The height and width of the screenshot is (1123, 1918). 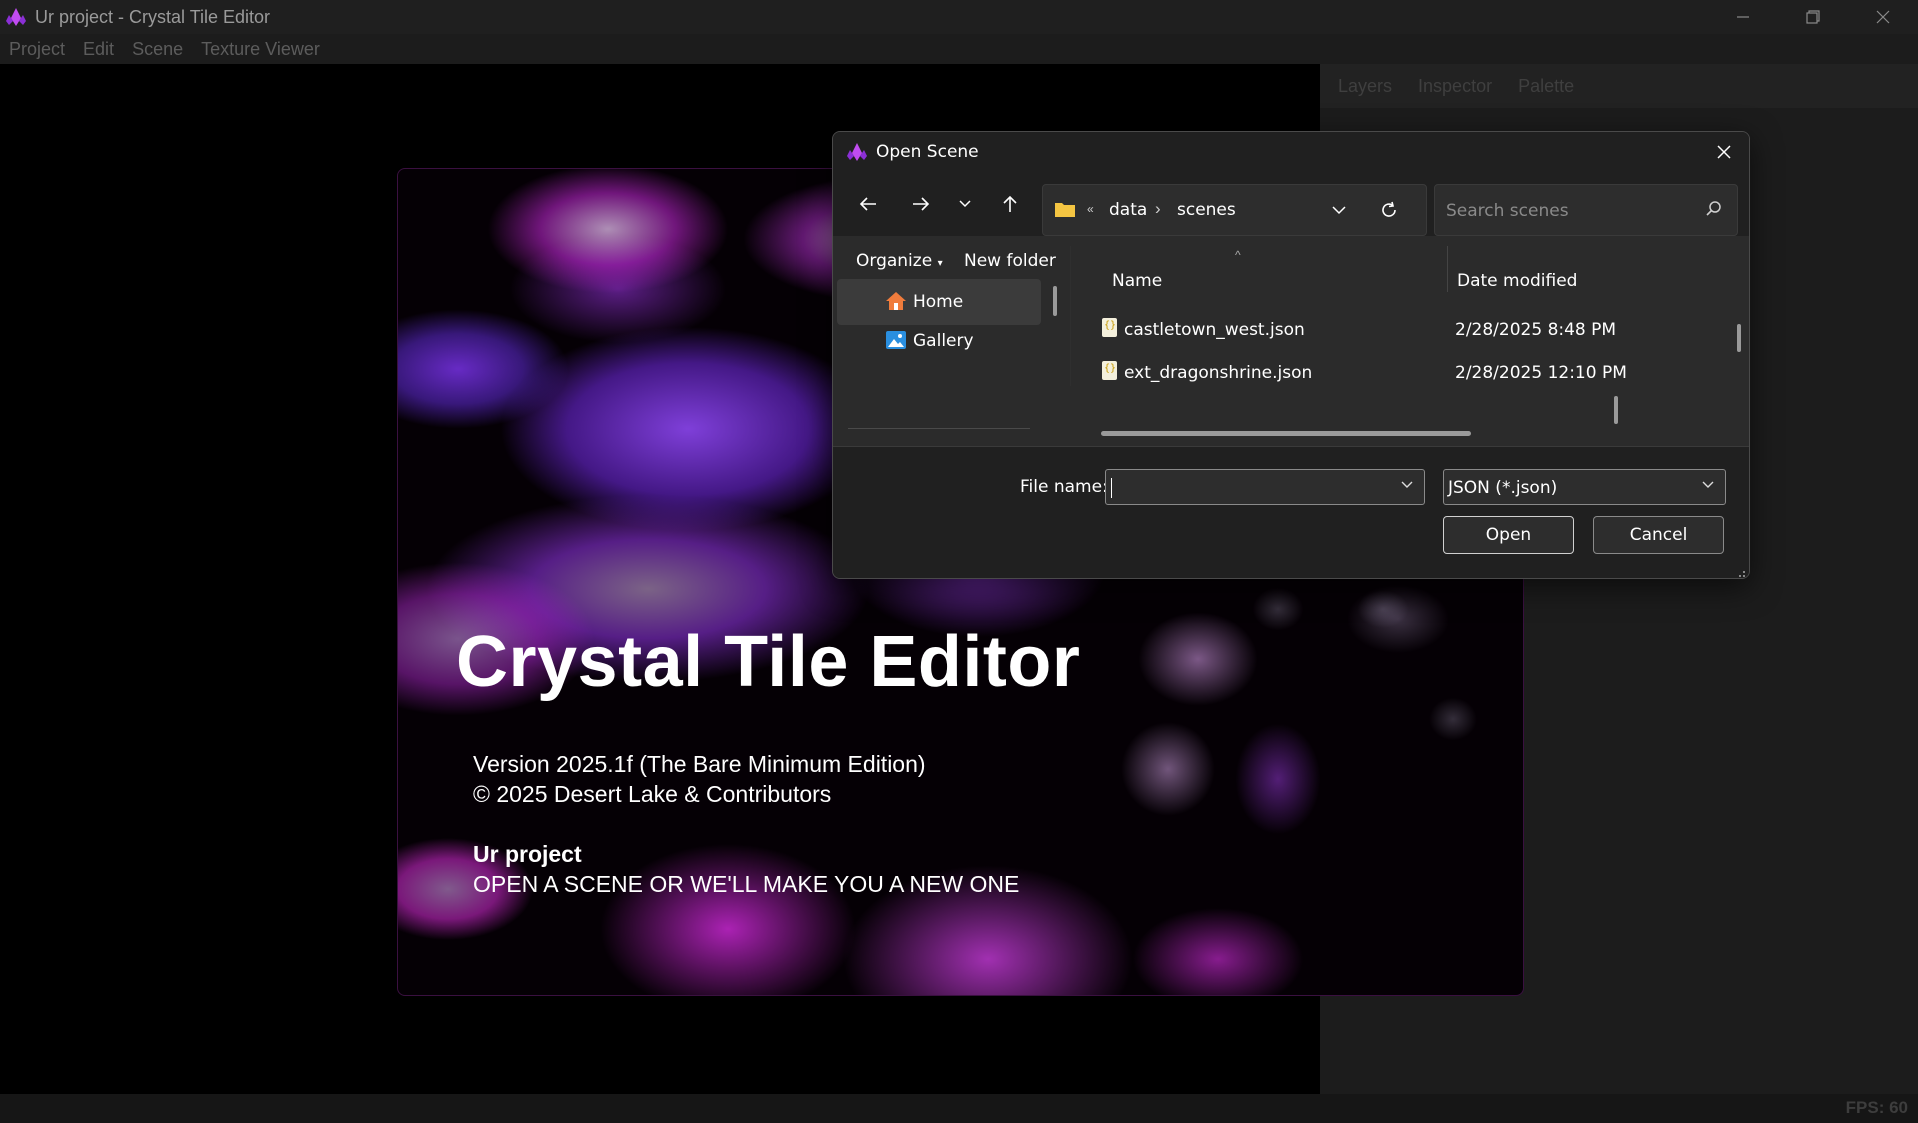 I want to click on file-name-input, so click(x=1265, y=487).